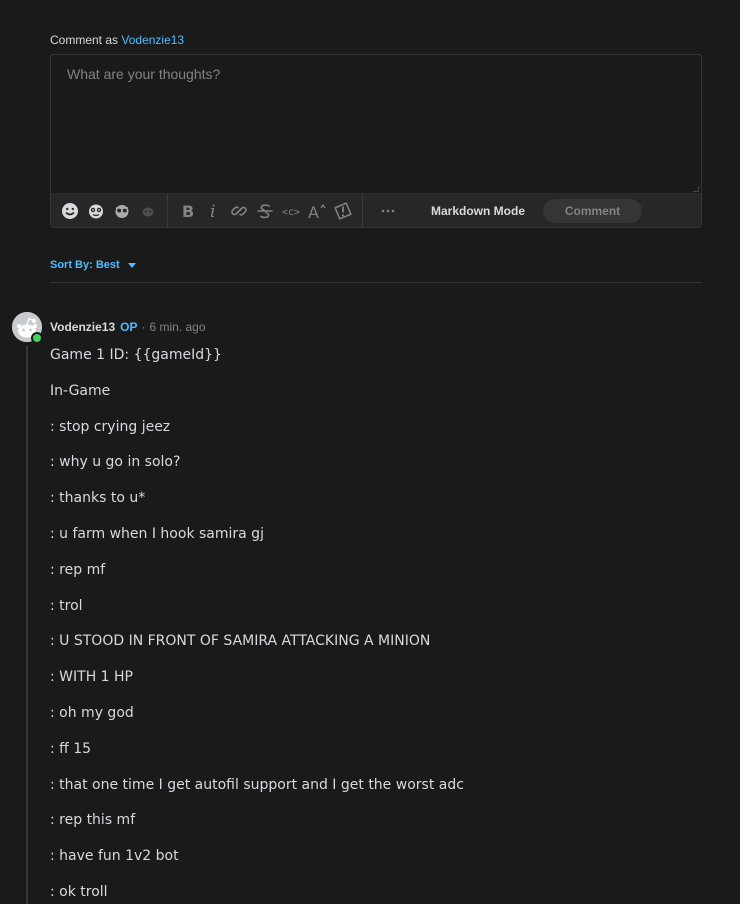  What do you see at coordinates (91, 677) in the screenshot?
I see `comment-line: : WITH 1 HP` at bounding box center [91, 677].